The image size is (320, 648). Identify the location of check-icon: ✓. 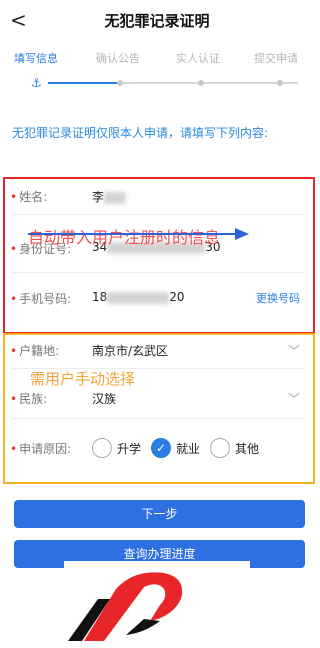
(161, 448).